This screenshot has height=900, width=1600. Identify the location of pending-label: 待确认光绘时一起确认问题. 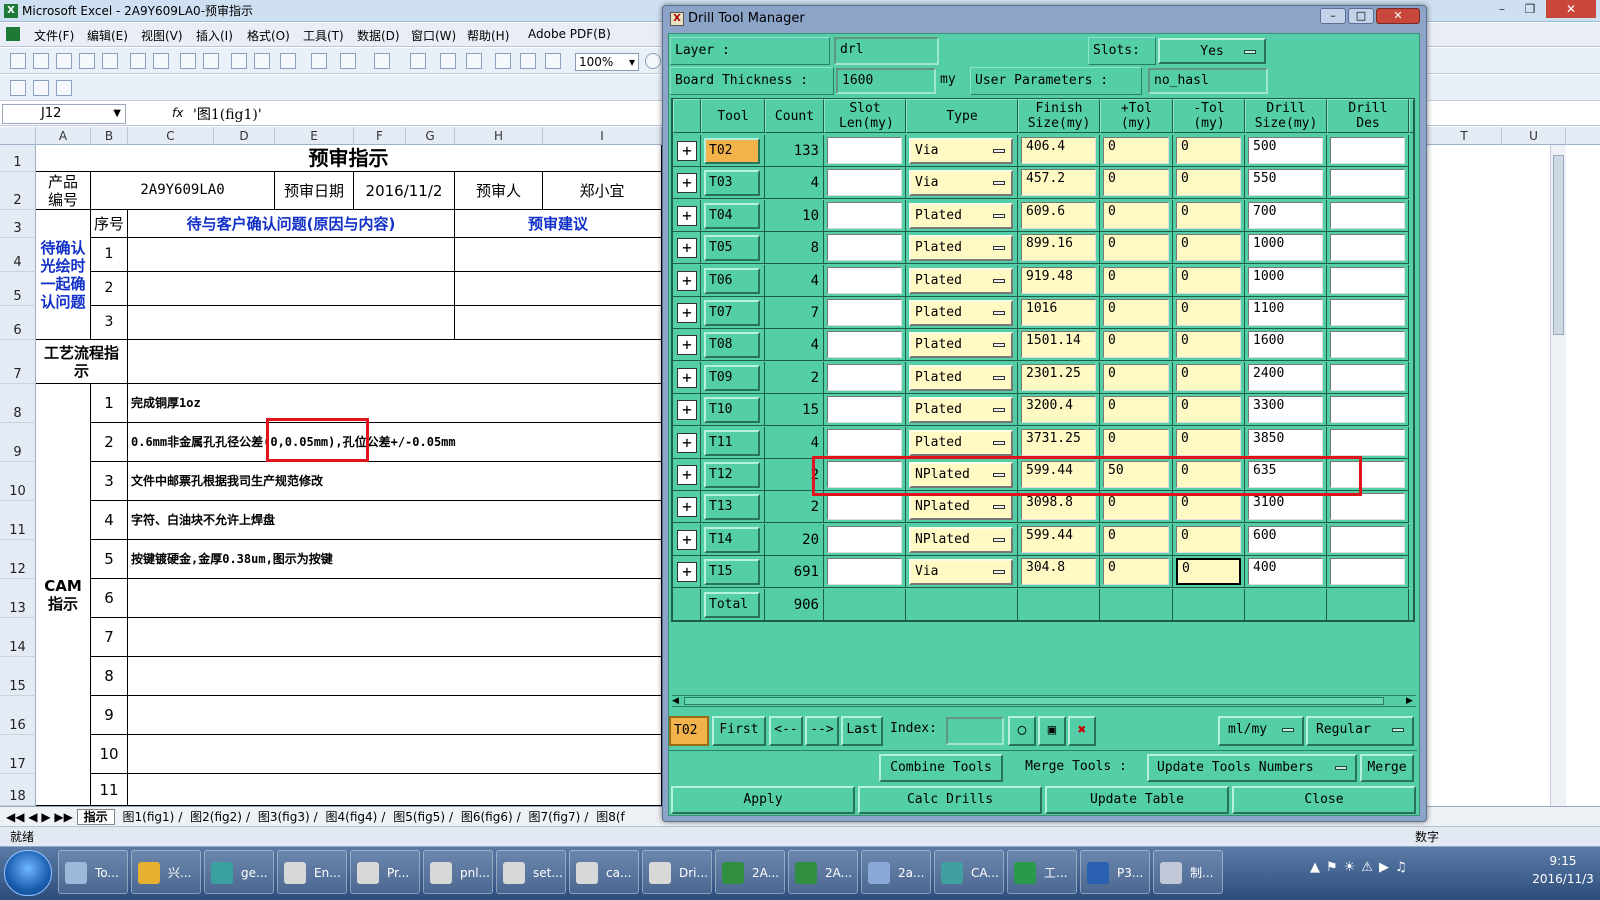
(63, 275).